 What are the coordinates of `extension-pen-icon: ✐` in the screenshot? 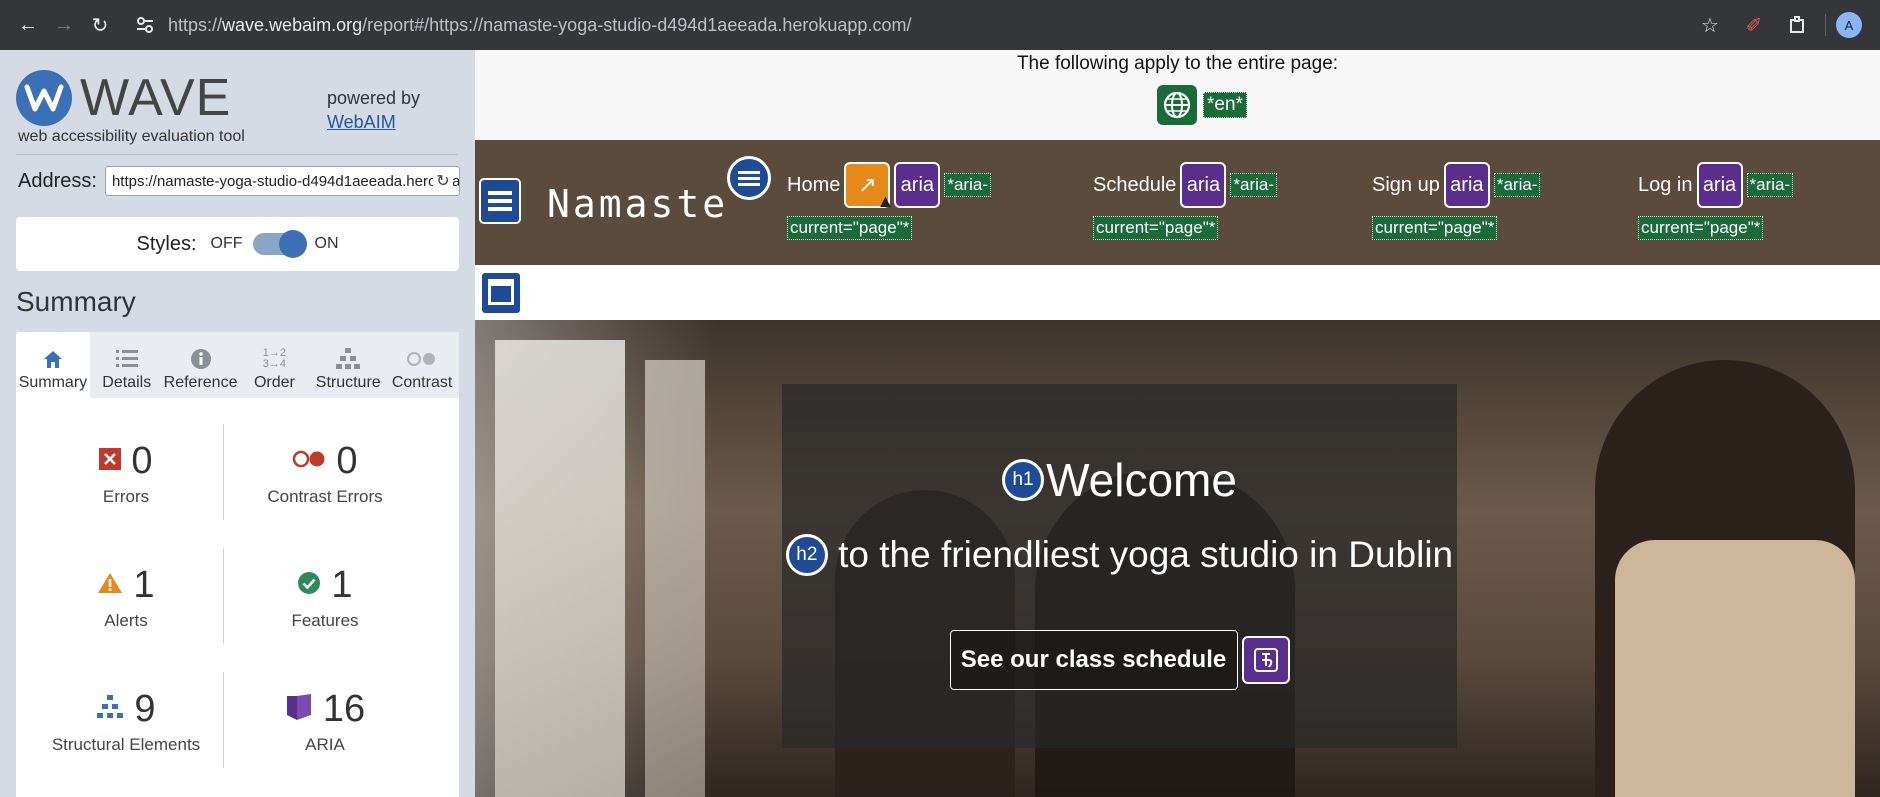 It's located at (1754, 25).